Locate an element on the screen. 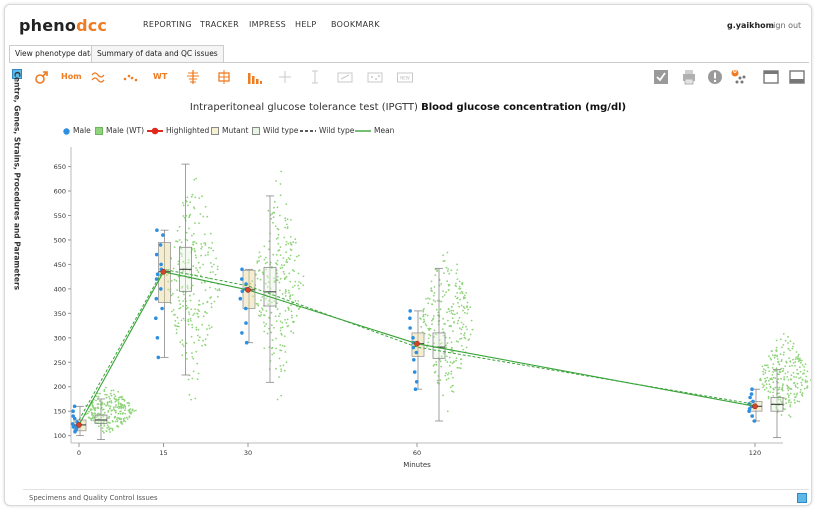 The height and width of the screenshot is (509, 815). error-bar-icon is located at coordinates (315, 77).